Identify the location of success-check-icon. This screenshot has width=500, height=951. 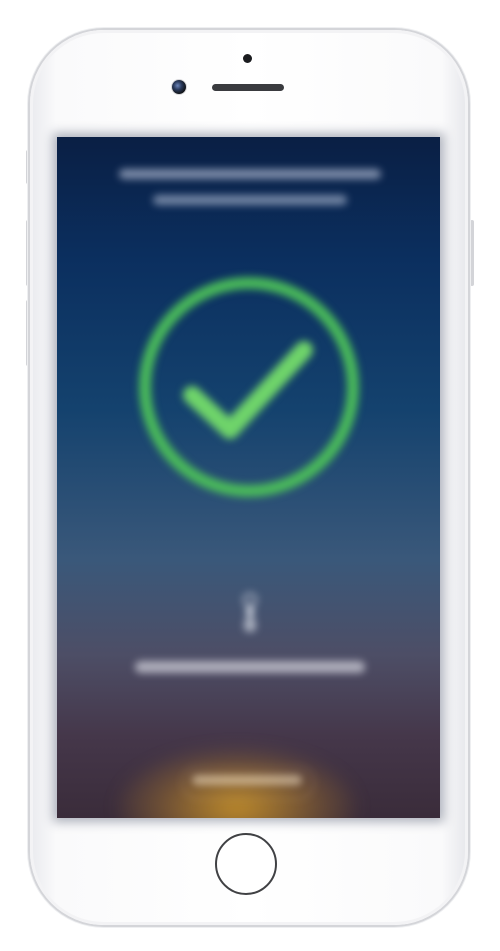
(249, 387).